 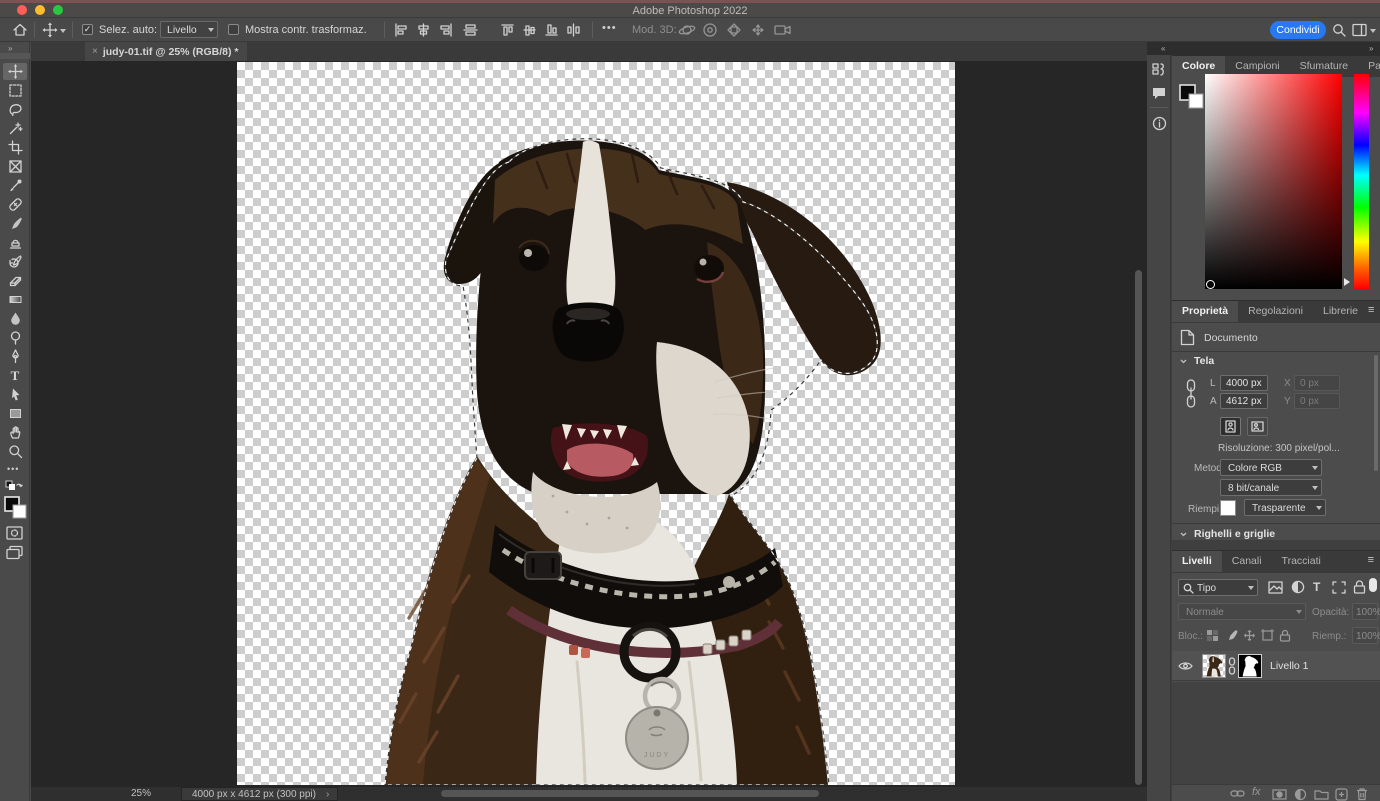 I want to click on layers-empty-area, so click(x=1276, y=733).